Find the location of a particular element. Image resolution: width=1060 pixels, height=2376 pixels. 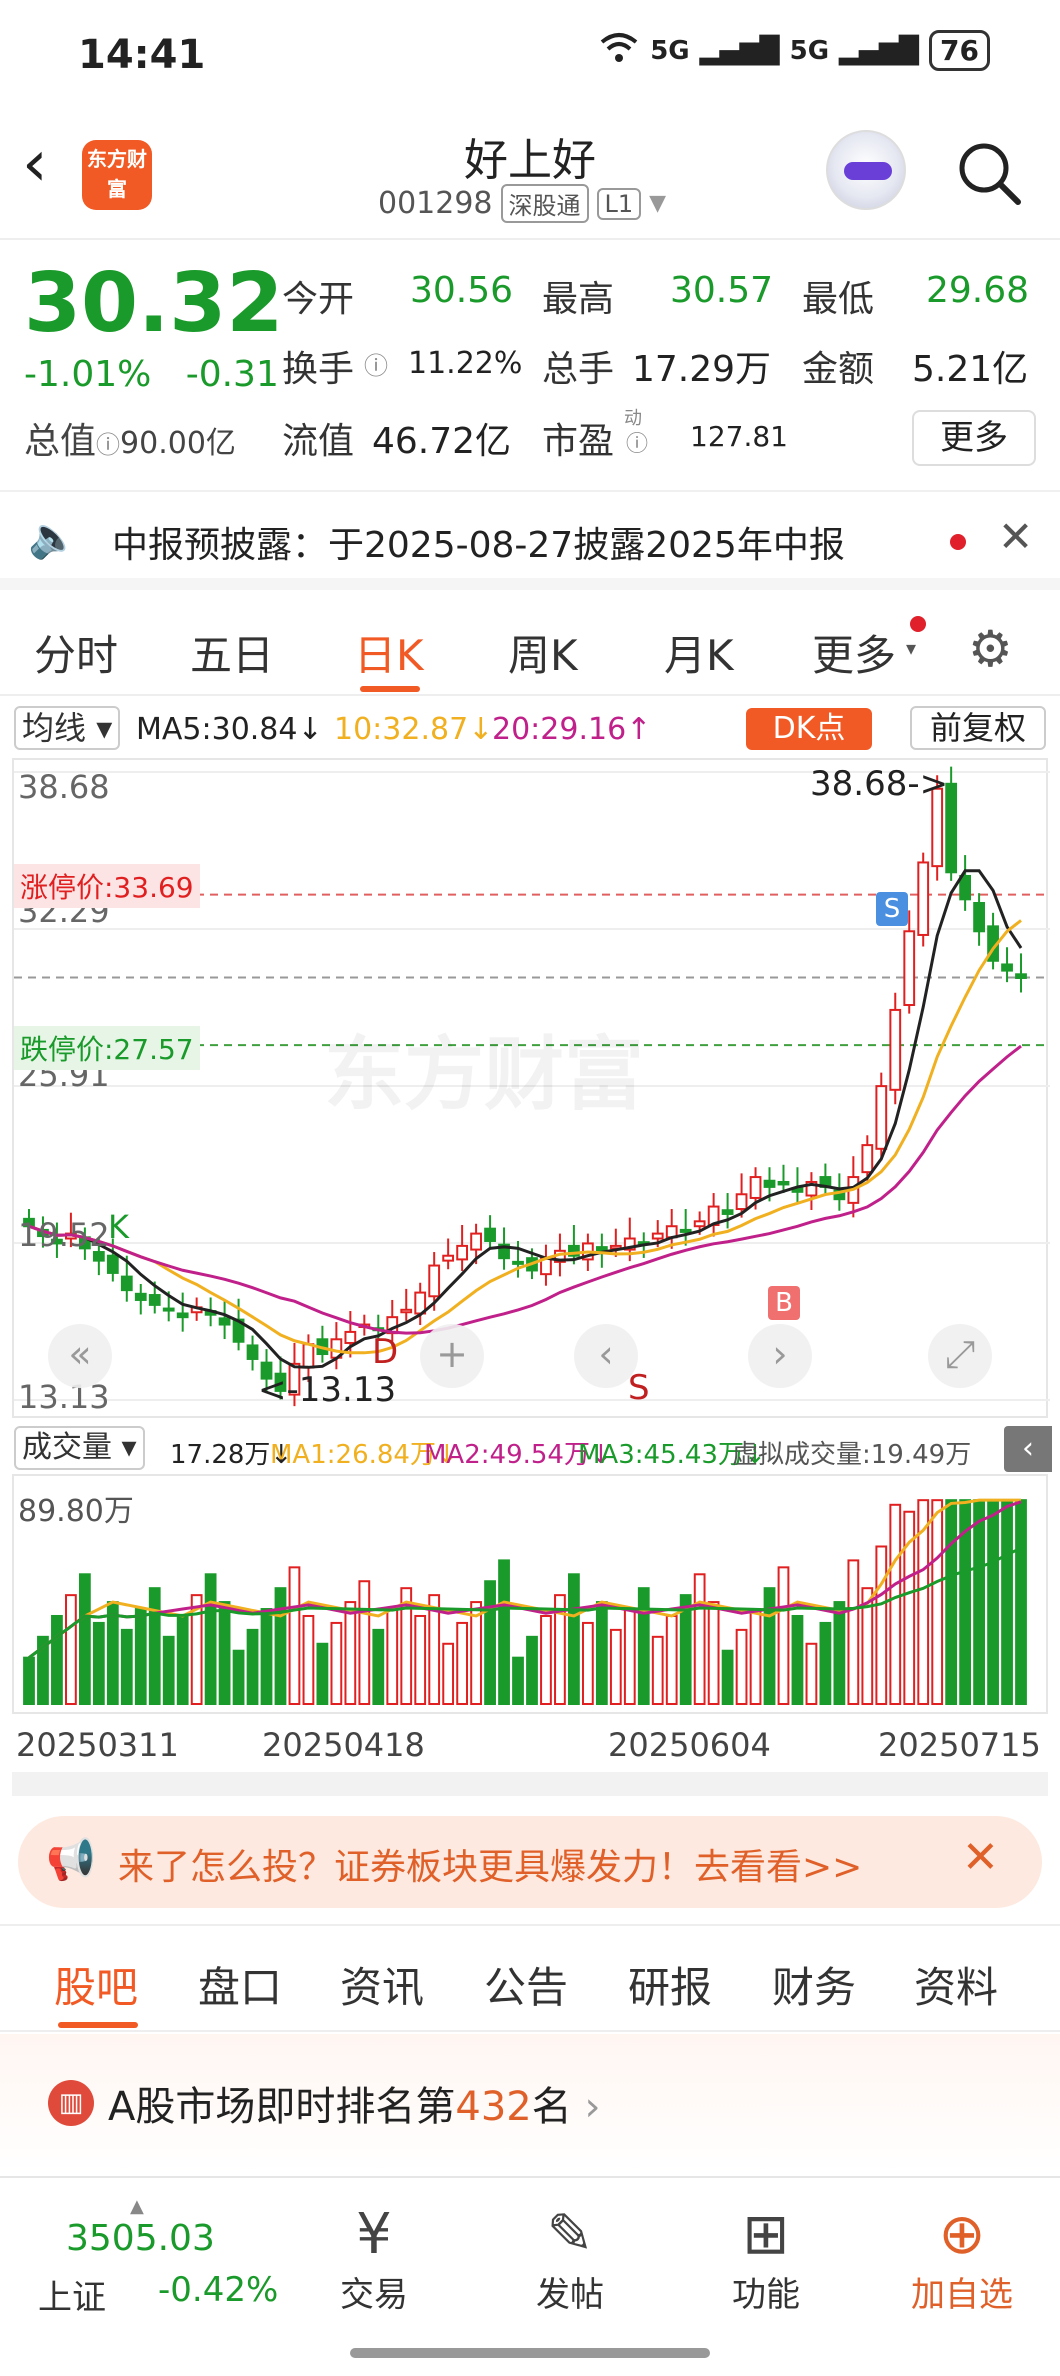

indicator-selector: 均线 ▾ is located at coordinates (67, 728).